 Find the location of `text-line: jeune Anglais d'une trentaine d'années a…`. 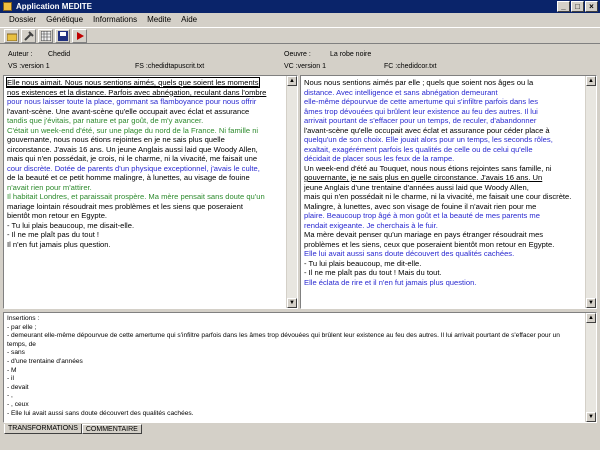

text-line: jeune Anglais d'une trentaine d'années a… is located at coordinates (416, 187).